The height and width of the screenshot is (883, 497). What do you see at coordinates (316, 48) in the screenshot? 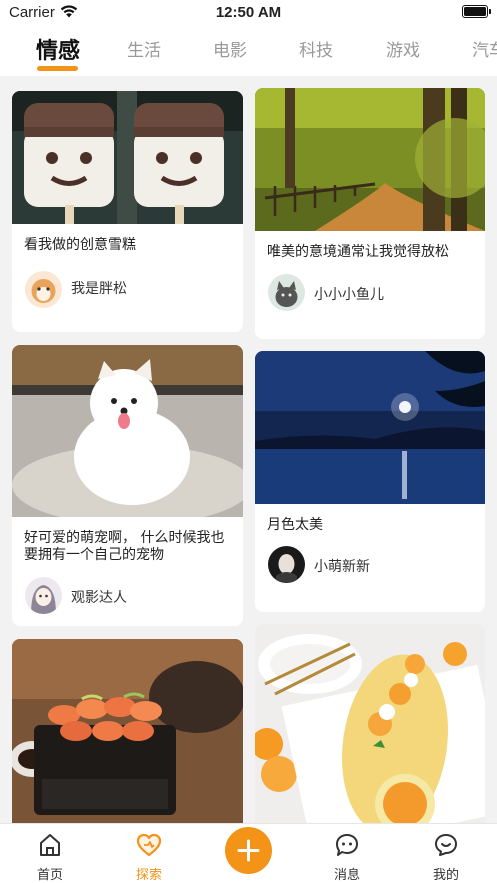
I see `tab-tech: 科技` at bounding box center [316, 48].